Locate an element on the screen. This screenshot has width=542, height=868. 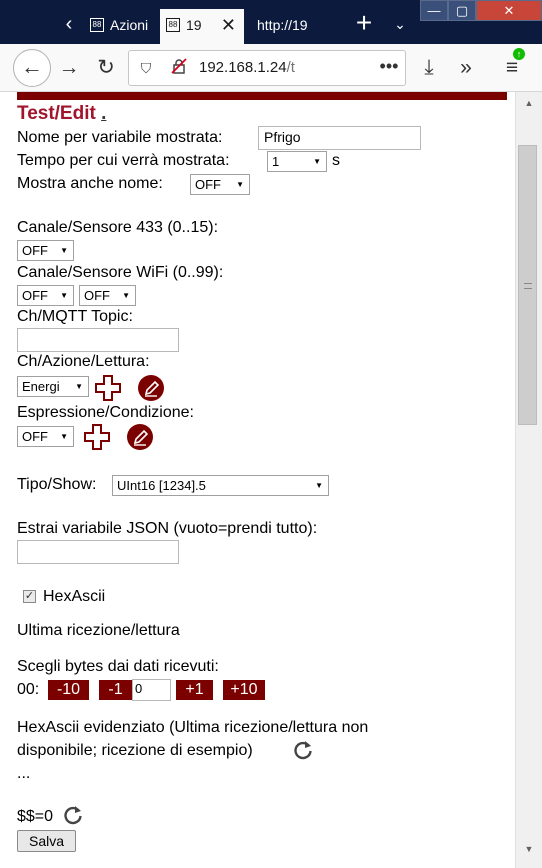
page-title: Test/Edit . is located at coordinates (62, 113).